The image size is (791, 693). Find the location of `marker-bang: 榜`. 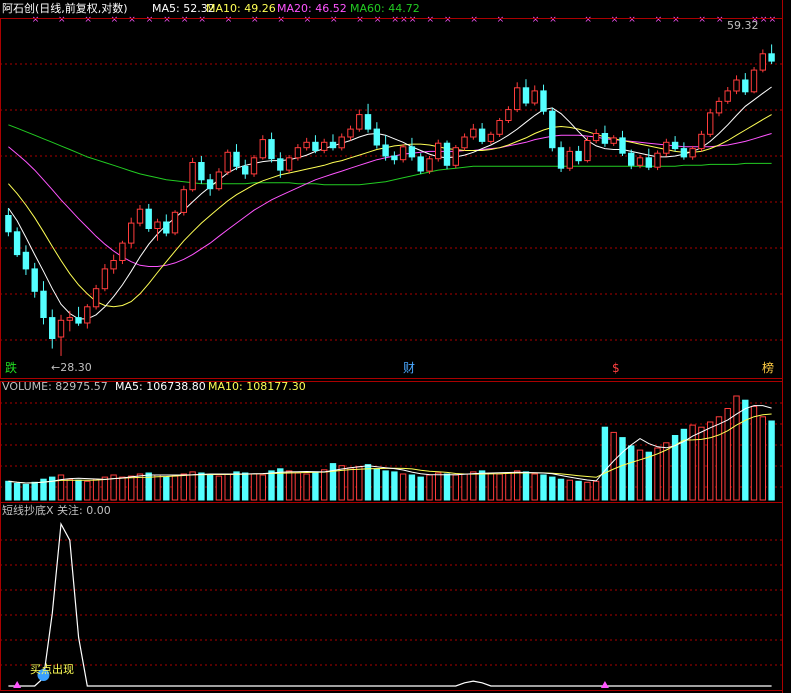

marker-bang: 榜 is located at coordinates (768, 368).